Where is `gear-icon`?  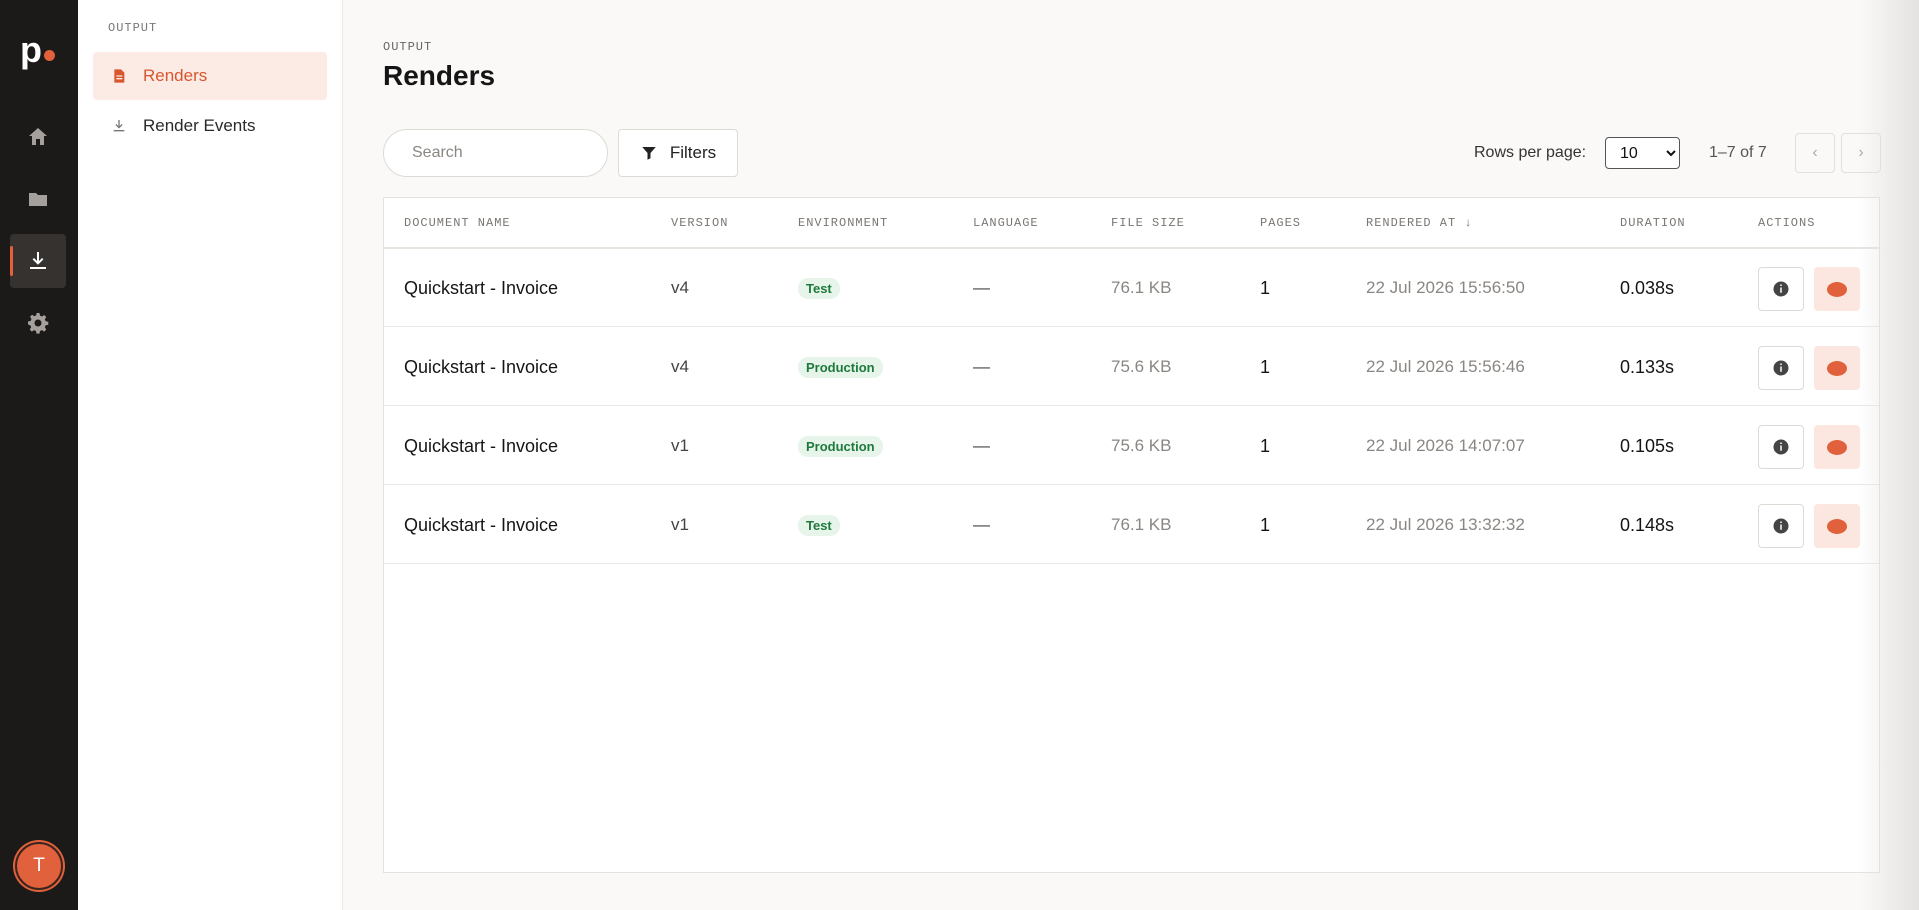 gear-icon is located at coordinates (38, 323).